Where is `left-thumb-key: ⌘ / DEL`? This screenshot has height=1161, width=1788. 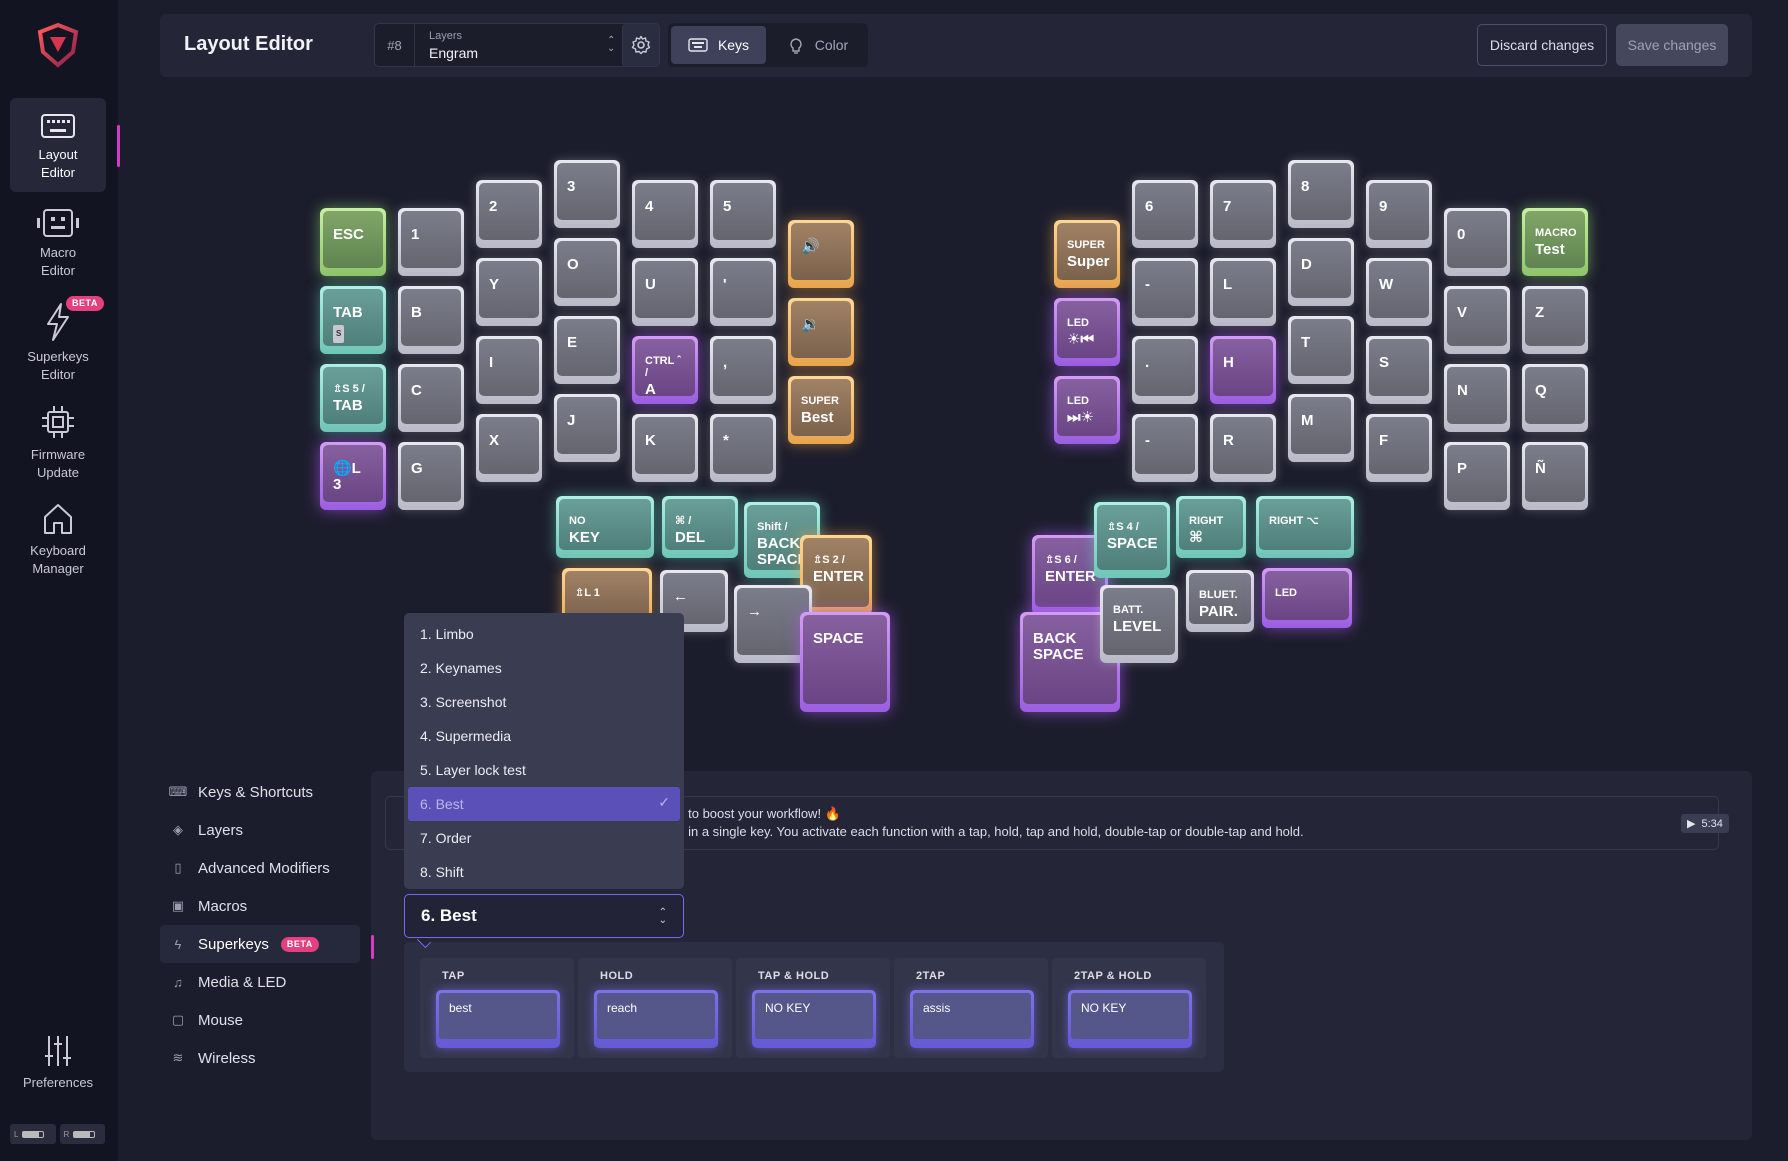 left-thumb-key: ⌘ / DEL is located at coordinates (700, 527).